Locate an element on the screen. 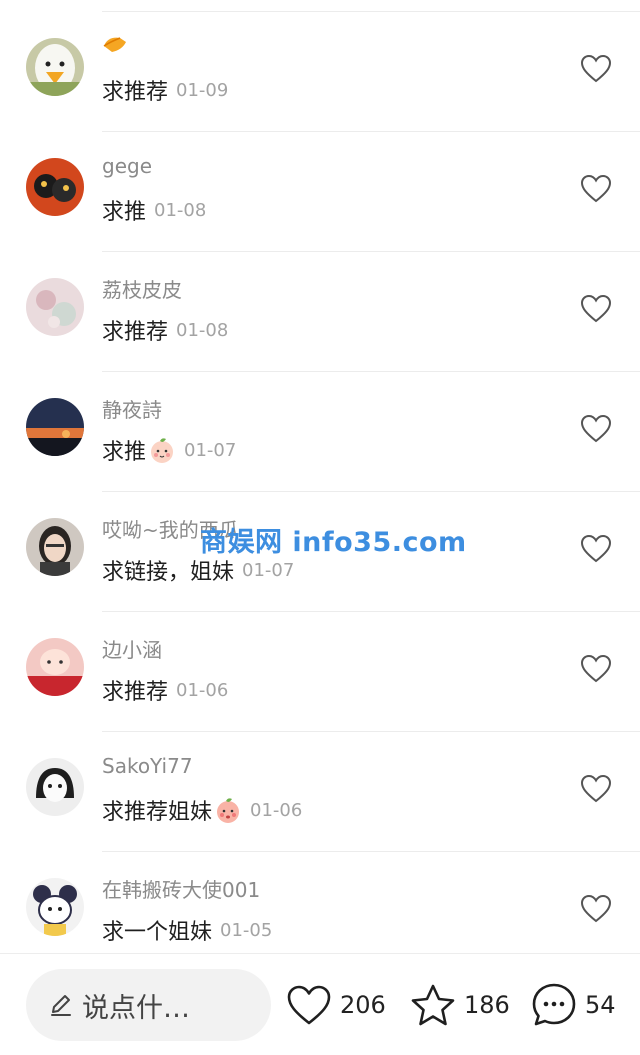  comment-item: SakoYi77 求推荐姐妹 01-06 is located at coordinates (320, 792).